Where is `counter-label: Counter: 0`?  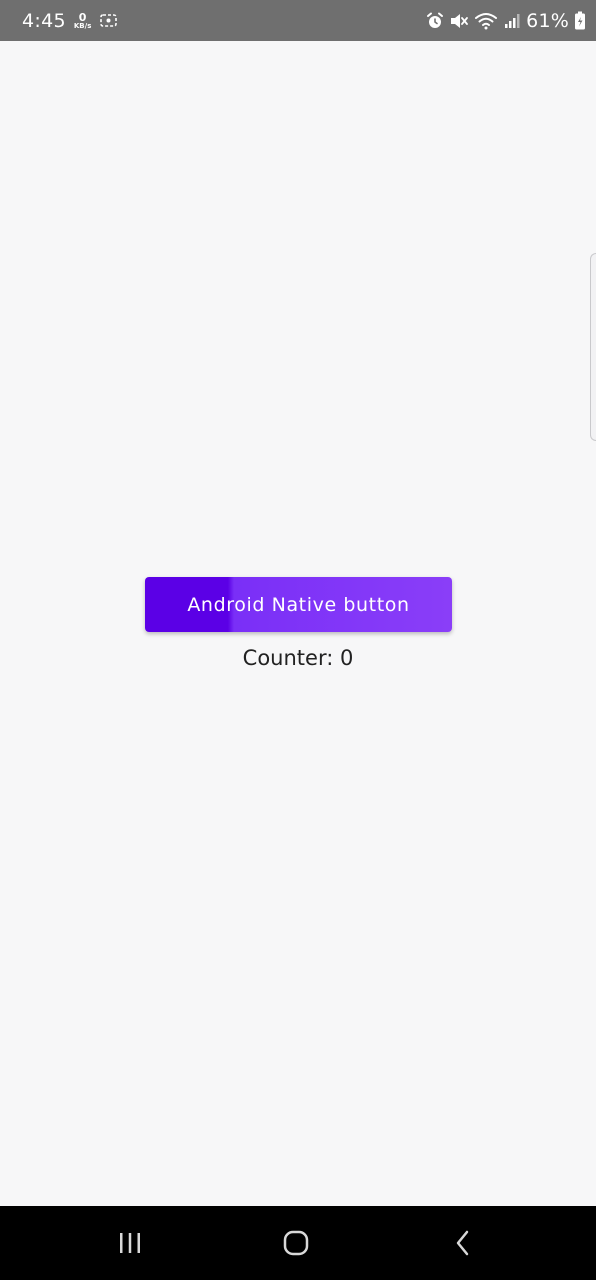 counter-label: Counter: 0 is located at coordinates (298, 658).